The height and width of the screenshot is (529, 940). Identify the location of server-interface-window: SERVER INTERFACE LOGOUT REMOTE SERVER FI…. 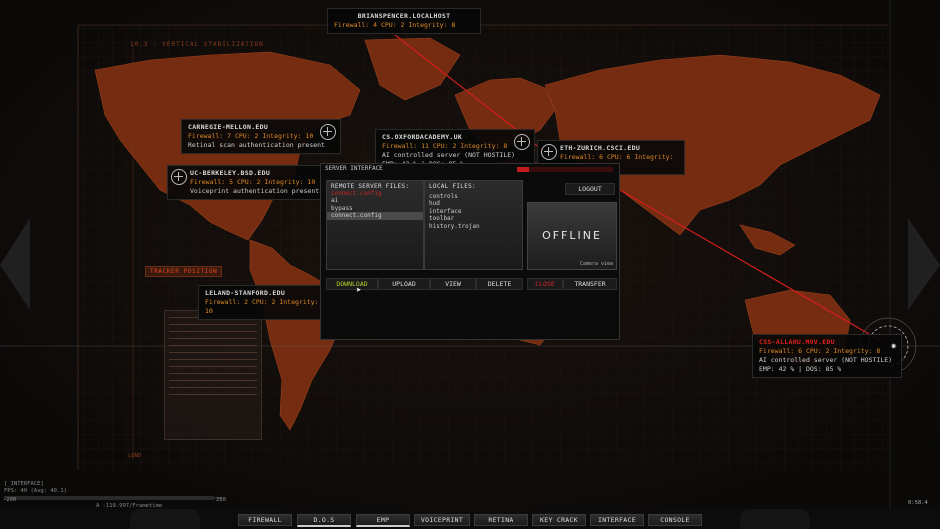
(470, 251).